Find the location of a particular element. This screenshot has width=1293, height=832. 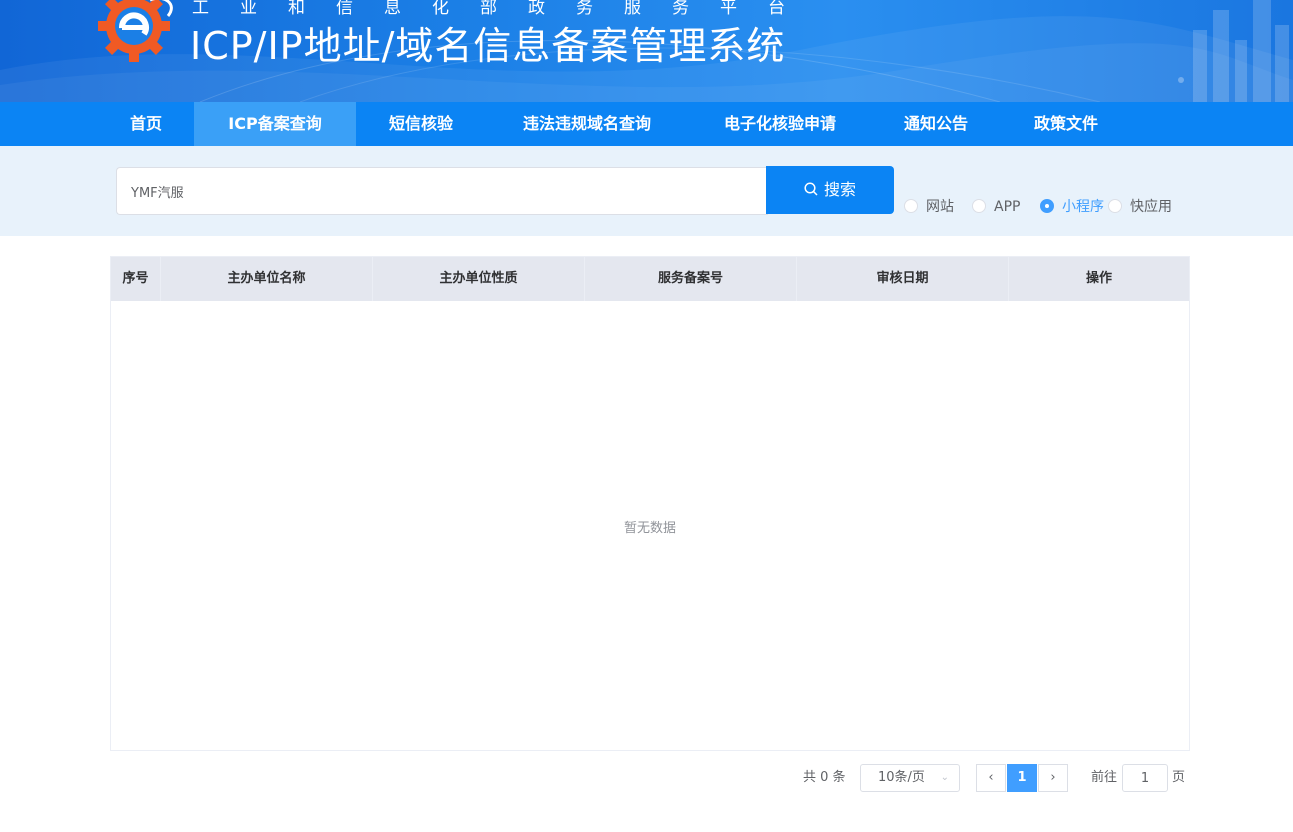

chevron-right-icon: › is located at coordinates (1053, 777).